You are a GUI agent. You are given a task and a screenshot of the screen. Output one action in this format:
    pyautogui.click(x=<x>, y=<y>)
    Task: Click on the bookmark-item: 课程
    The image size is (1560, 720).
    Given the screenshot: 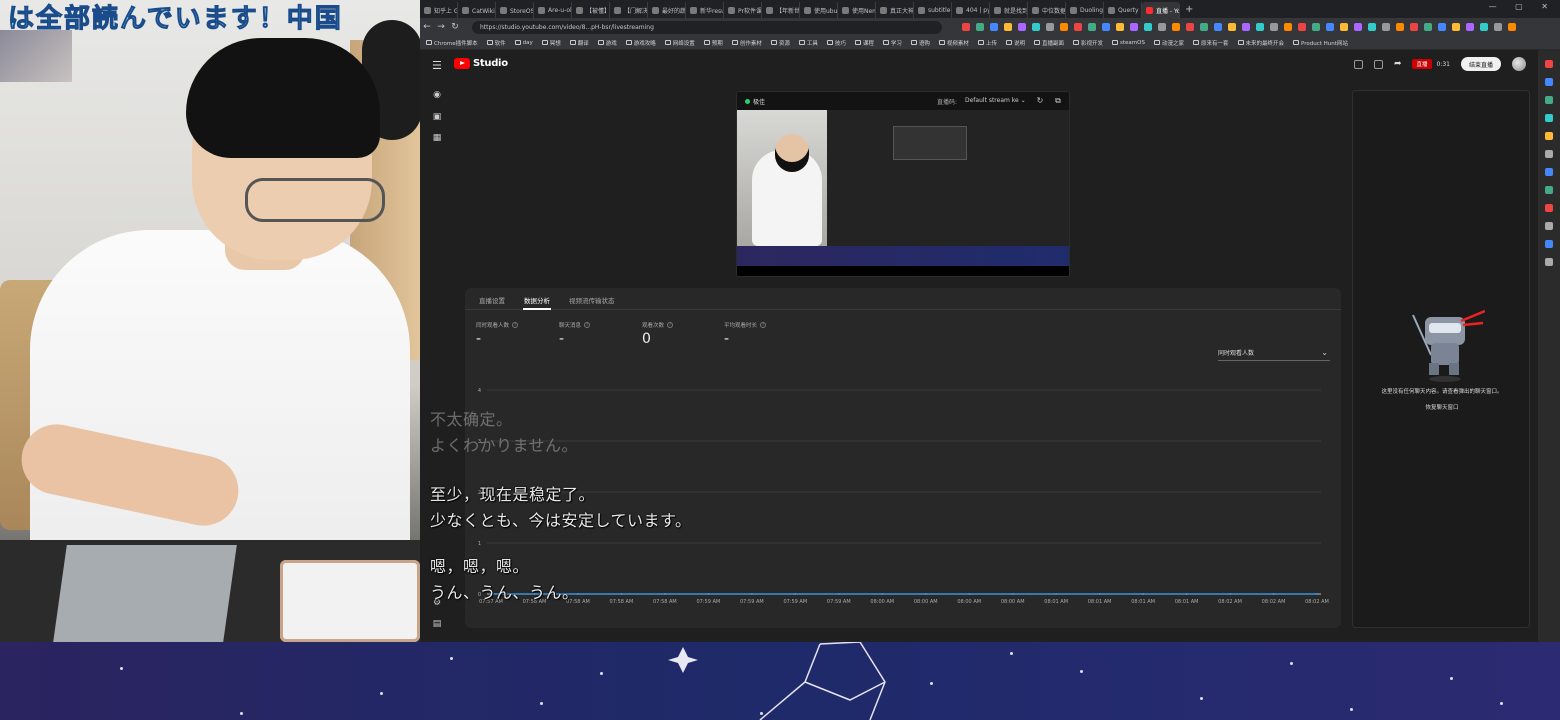 What is the action you would take?
    pyautogui.click(x=864, y=43)
    